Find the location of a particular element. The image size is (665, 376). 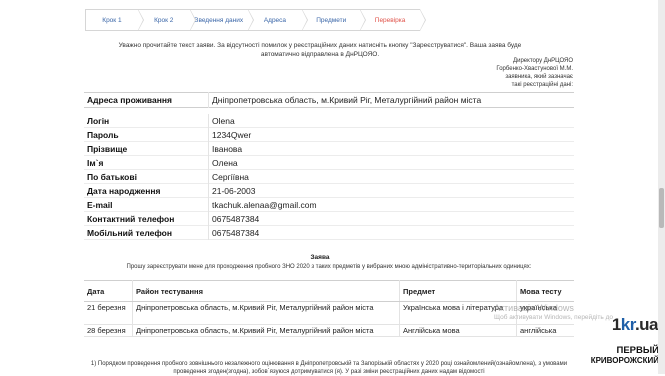

email-label: E-mail is located at coordinates (100, 204).